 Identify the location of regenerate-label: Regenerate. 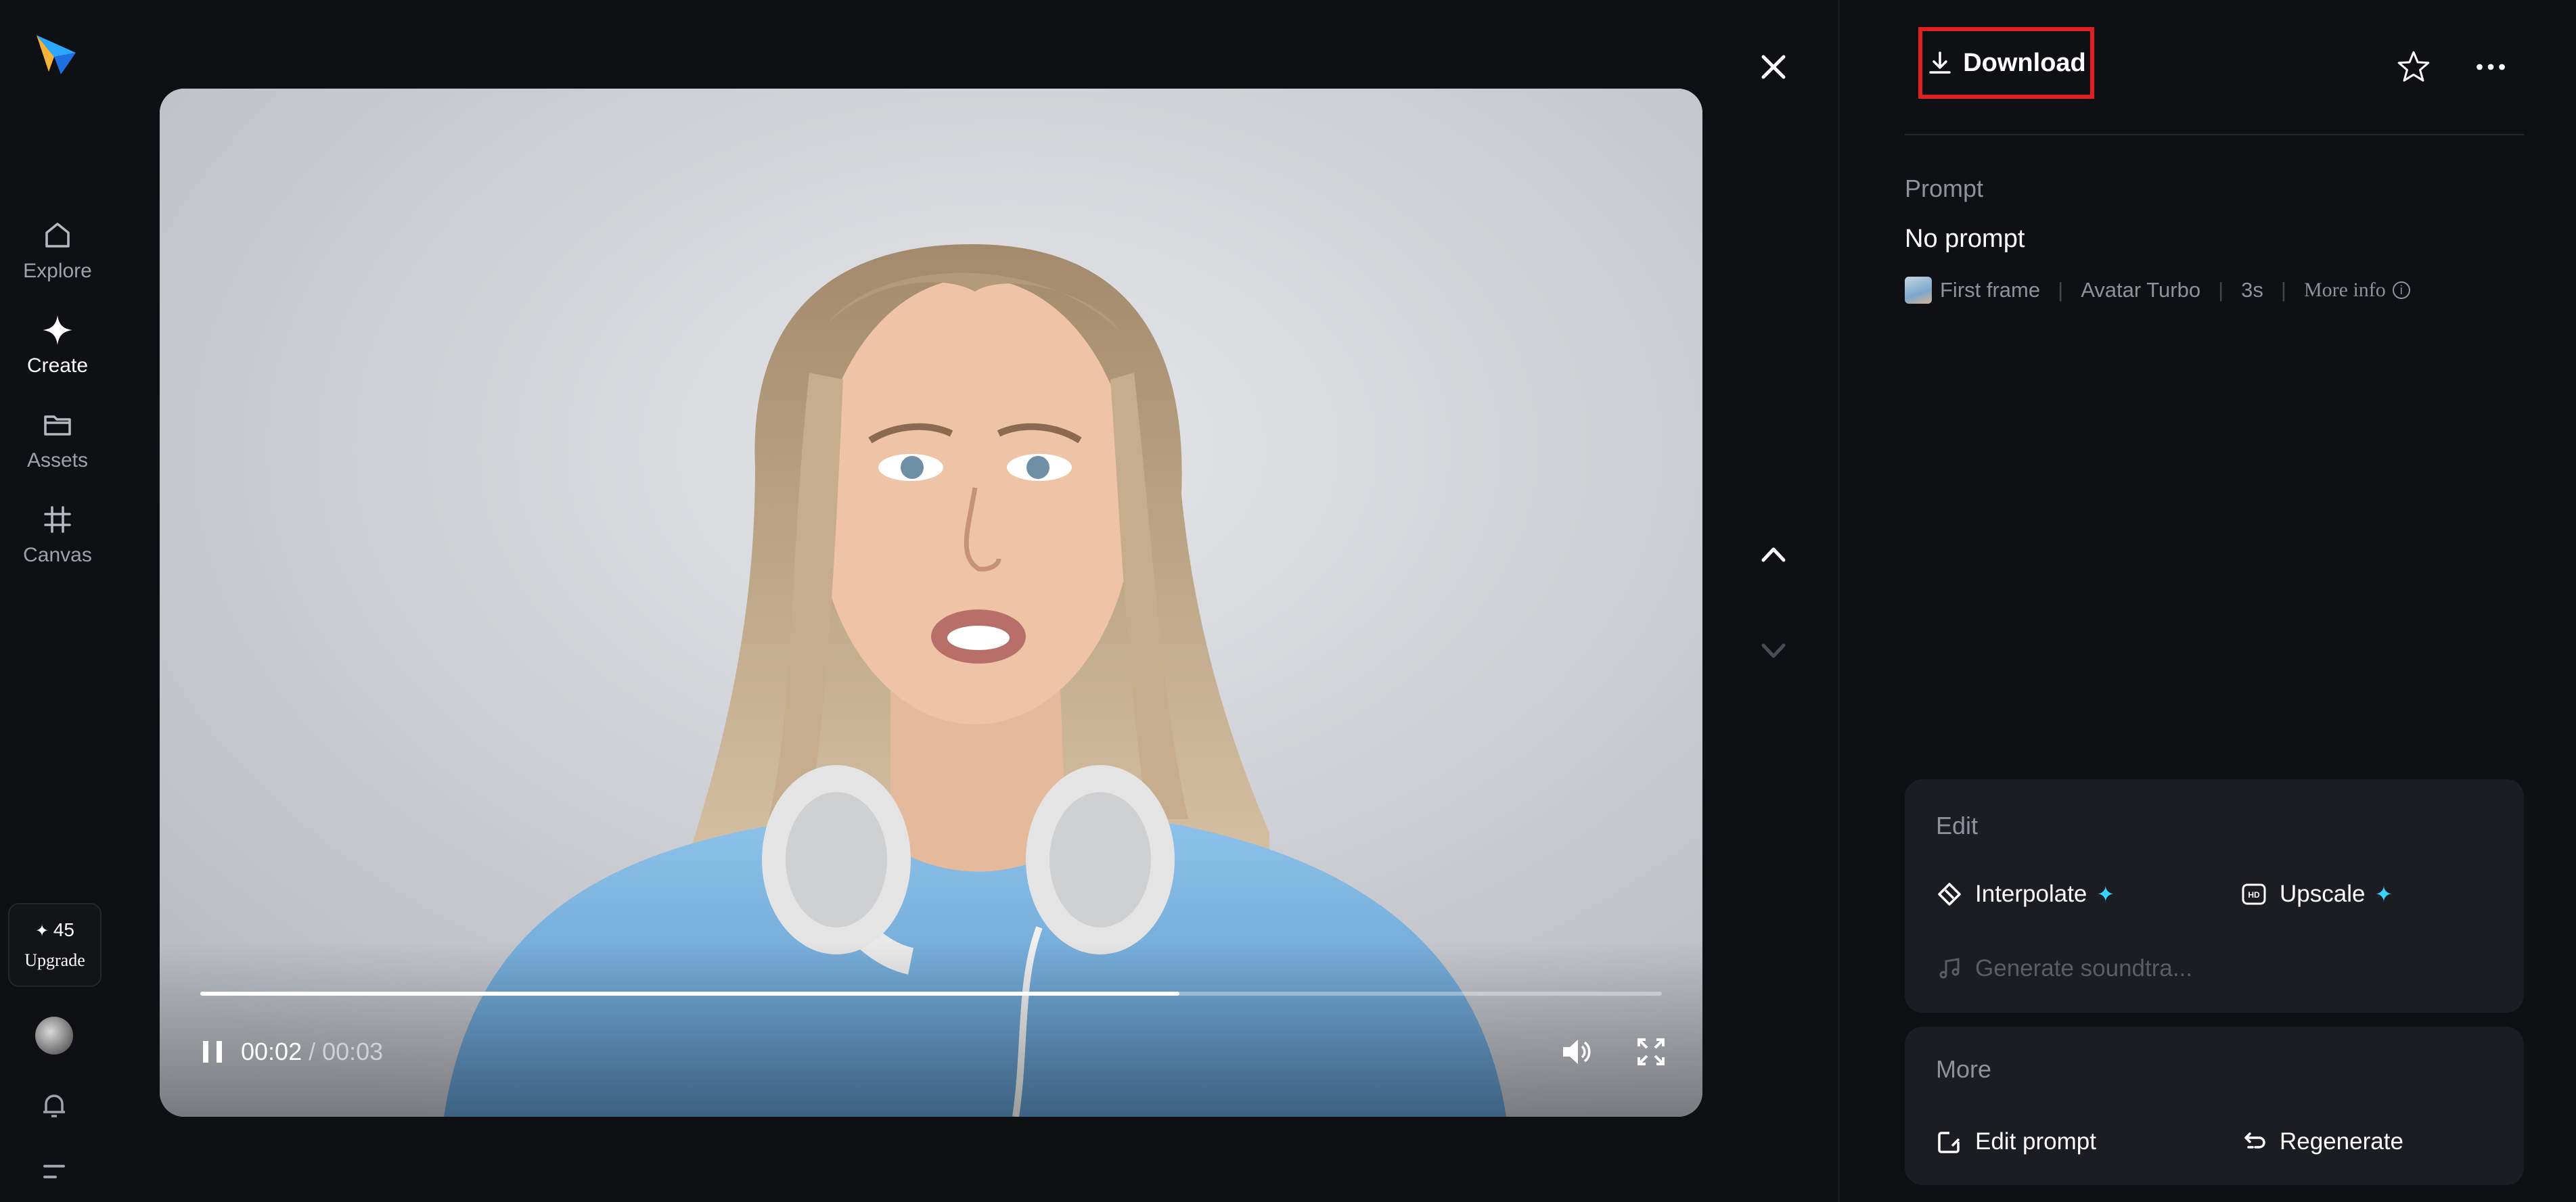
(2341, 1141).